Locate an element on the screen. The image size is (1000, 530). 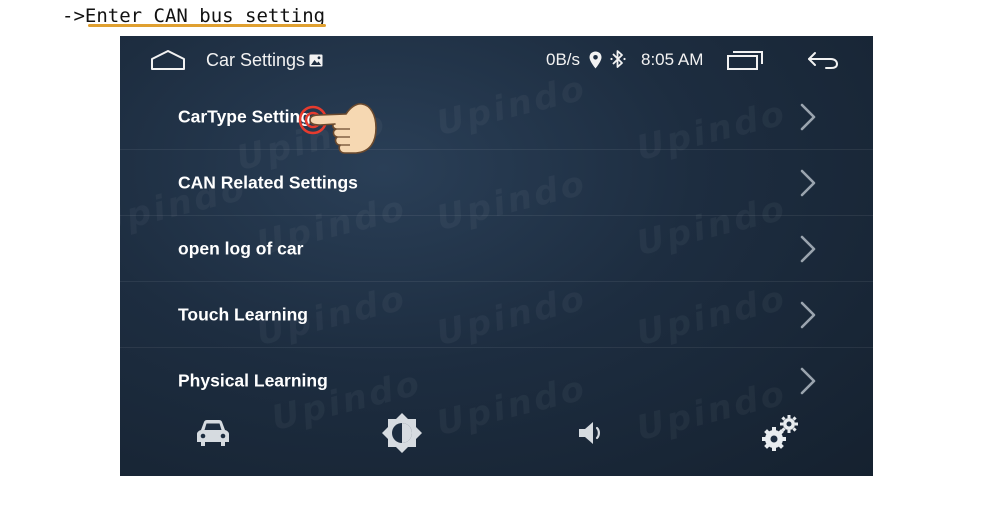
car-icon is located at coordinates (213, 433).